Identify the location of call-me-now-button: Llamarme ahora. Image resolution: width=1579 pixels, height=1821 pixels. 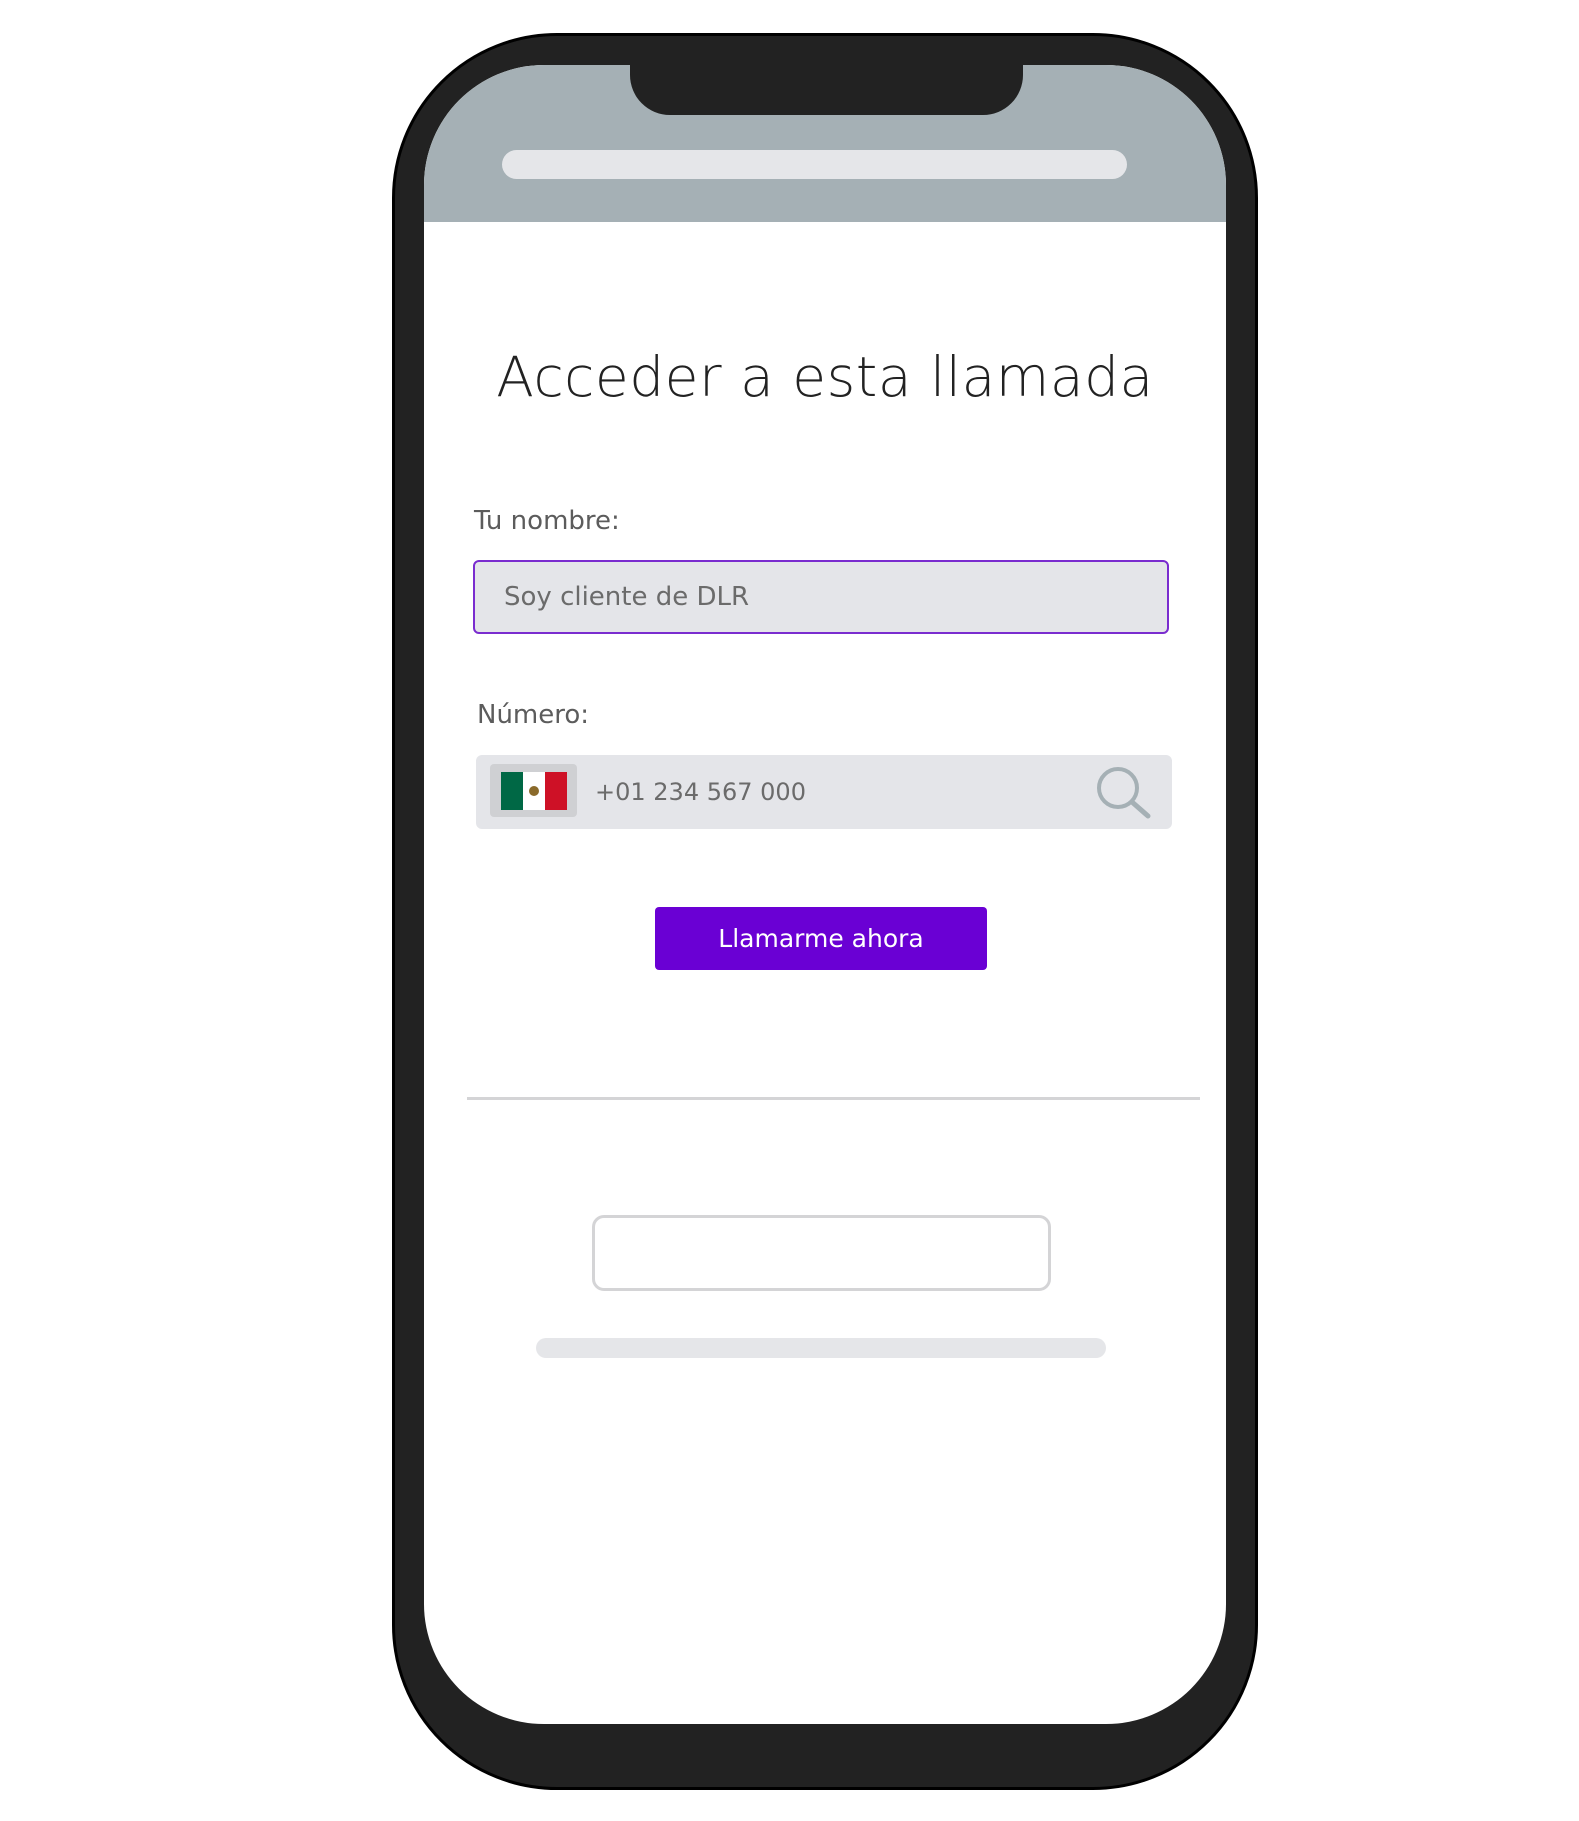
(821, 938).